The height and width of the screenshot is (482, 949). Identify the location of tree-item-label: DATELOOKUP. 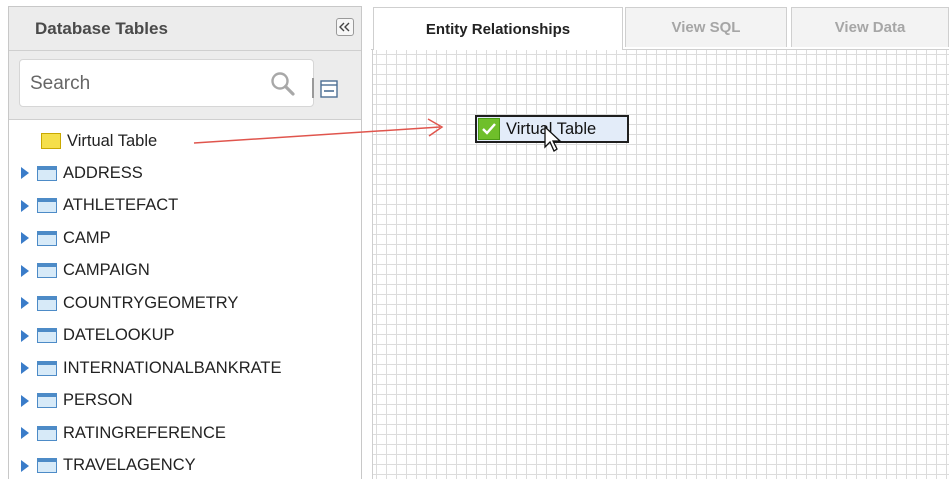
(119, 335).